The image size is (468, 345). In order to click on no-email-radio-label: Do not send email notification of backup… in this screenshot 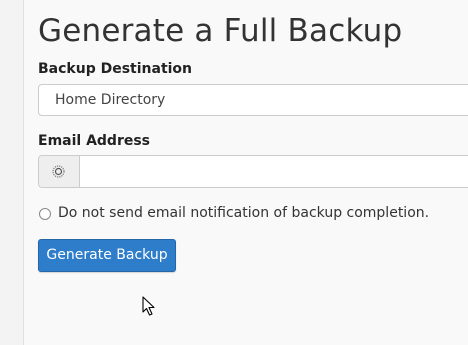, I will do `click(244, 213)`.